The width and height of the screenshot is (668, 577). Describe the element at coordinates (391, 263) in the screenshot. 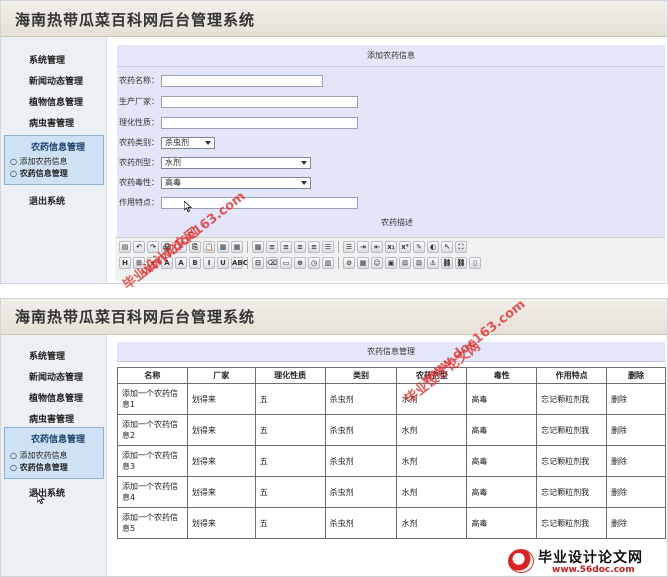

I see `toolbar-button-icon: ▣` at that location.